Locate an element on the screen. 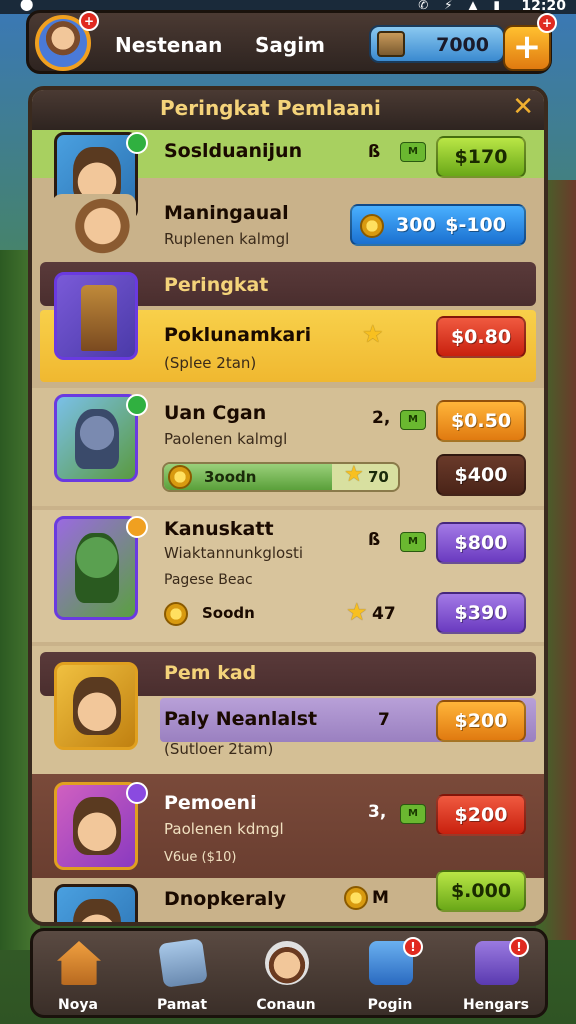 The height and width of the screenshot is (1024, 576). bottom-navigation: Noya Pamat Conaun ! Pogin ! Hengars is located at coordinates (289, 973).